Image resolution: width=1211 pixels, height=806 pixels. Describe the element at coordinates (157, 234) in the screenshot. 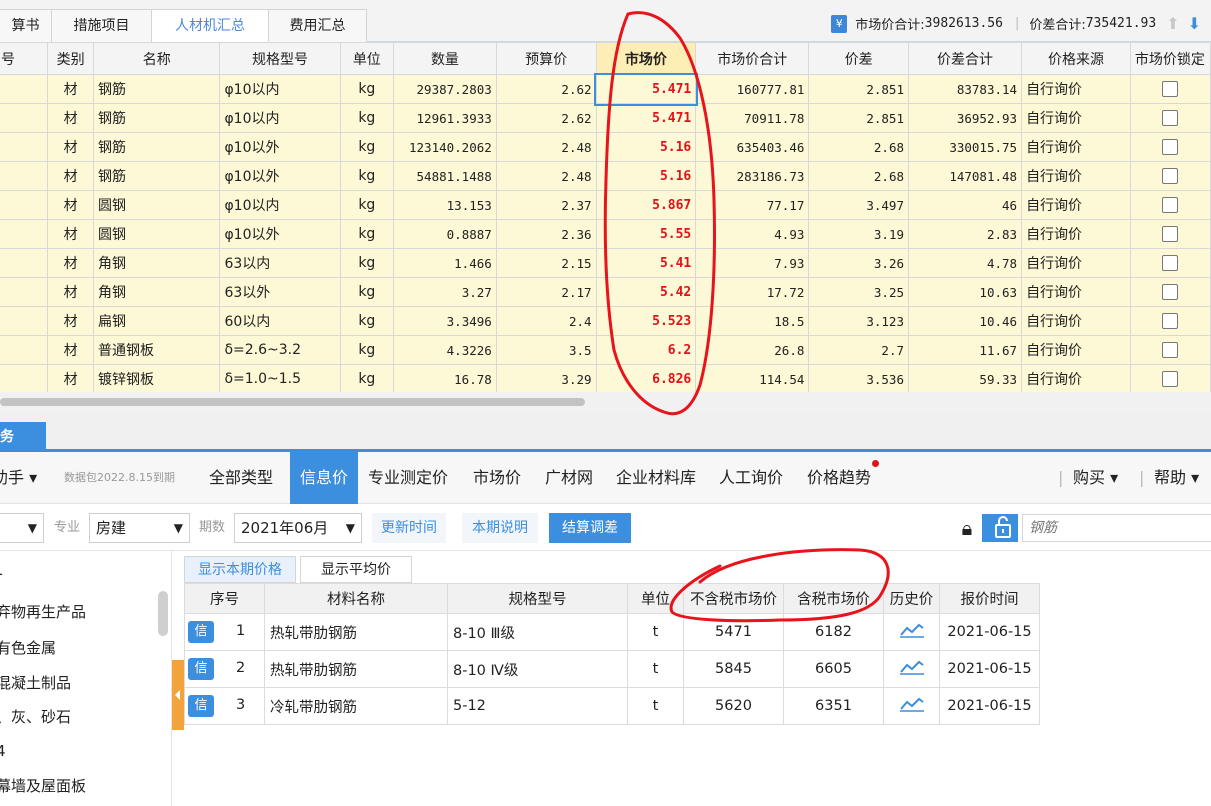

I see `cell-name: 圆钢` at that location.